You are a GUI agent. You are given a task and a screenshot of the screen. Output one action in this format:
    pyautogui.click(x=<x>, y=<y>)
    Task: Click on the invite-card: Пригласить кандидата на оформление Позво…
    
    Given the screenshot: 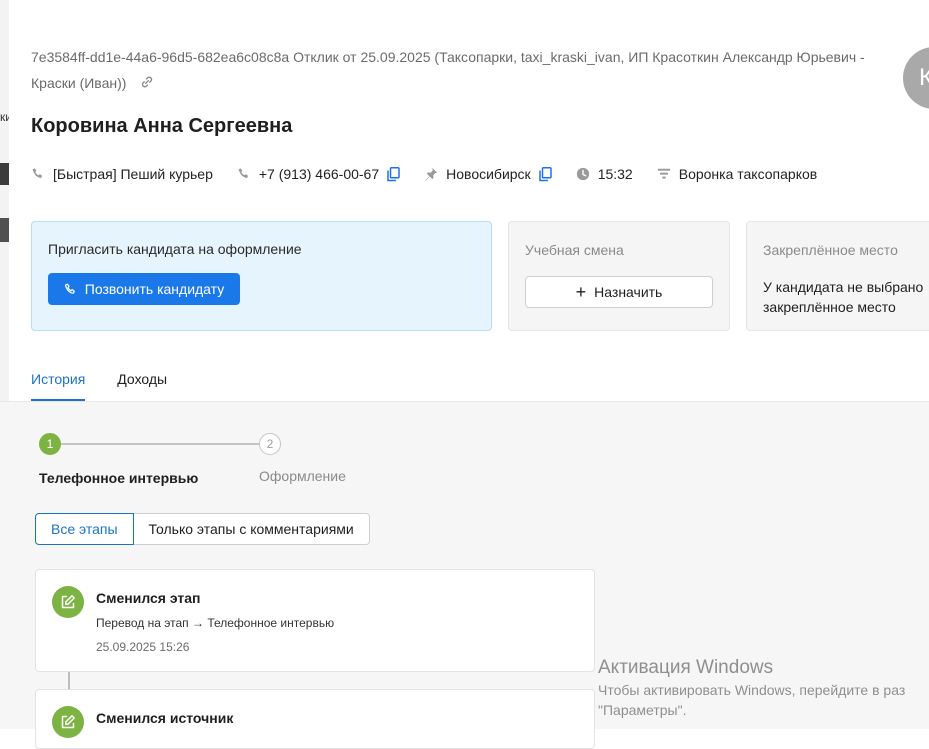 What is the action you would take?
    pyautogui.click(x=261, y=276)
    